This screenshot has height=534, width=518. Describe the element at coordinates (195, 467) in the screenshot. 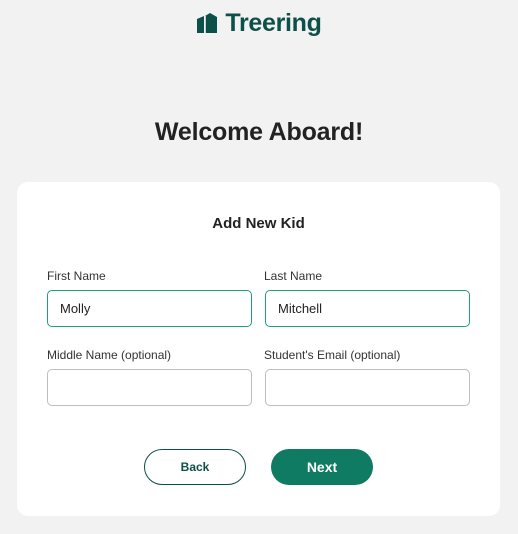

I see `back-button: Back` at that location.